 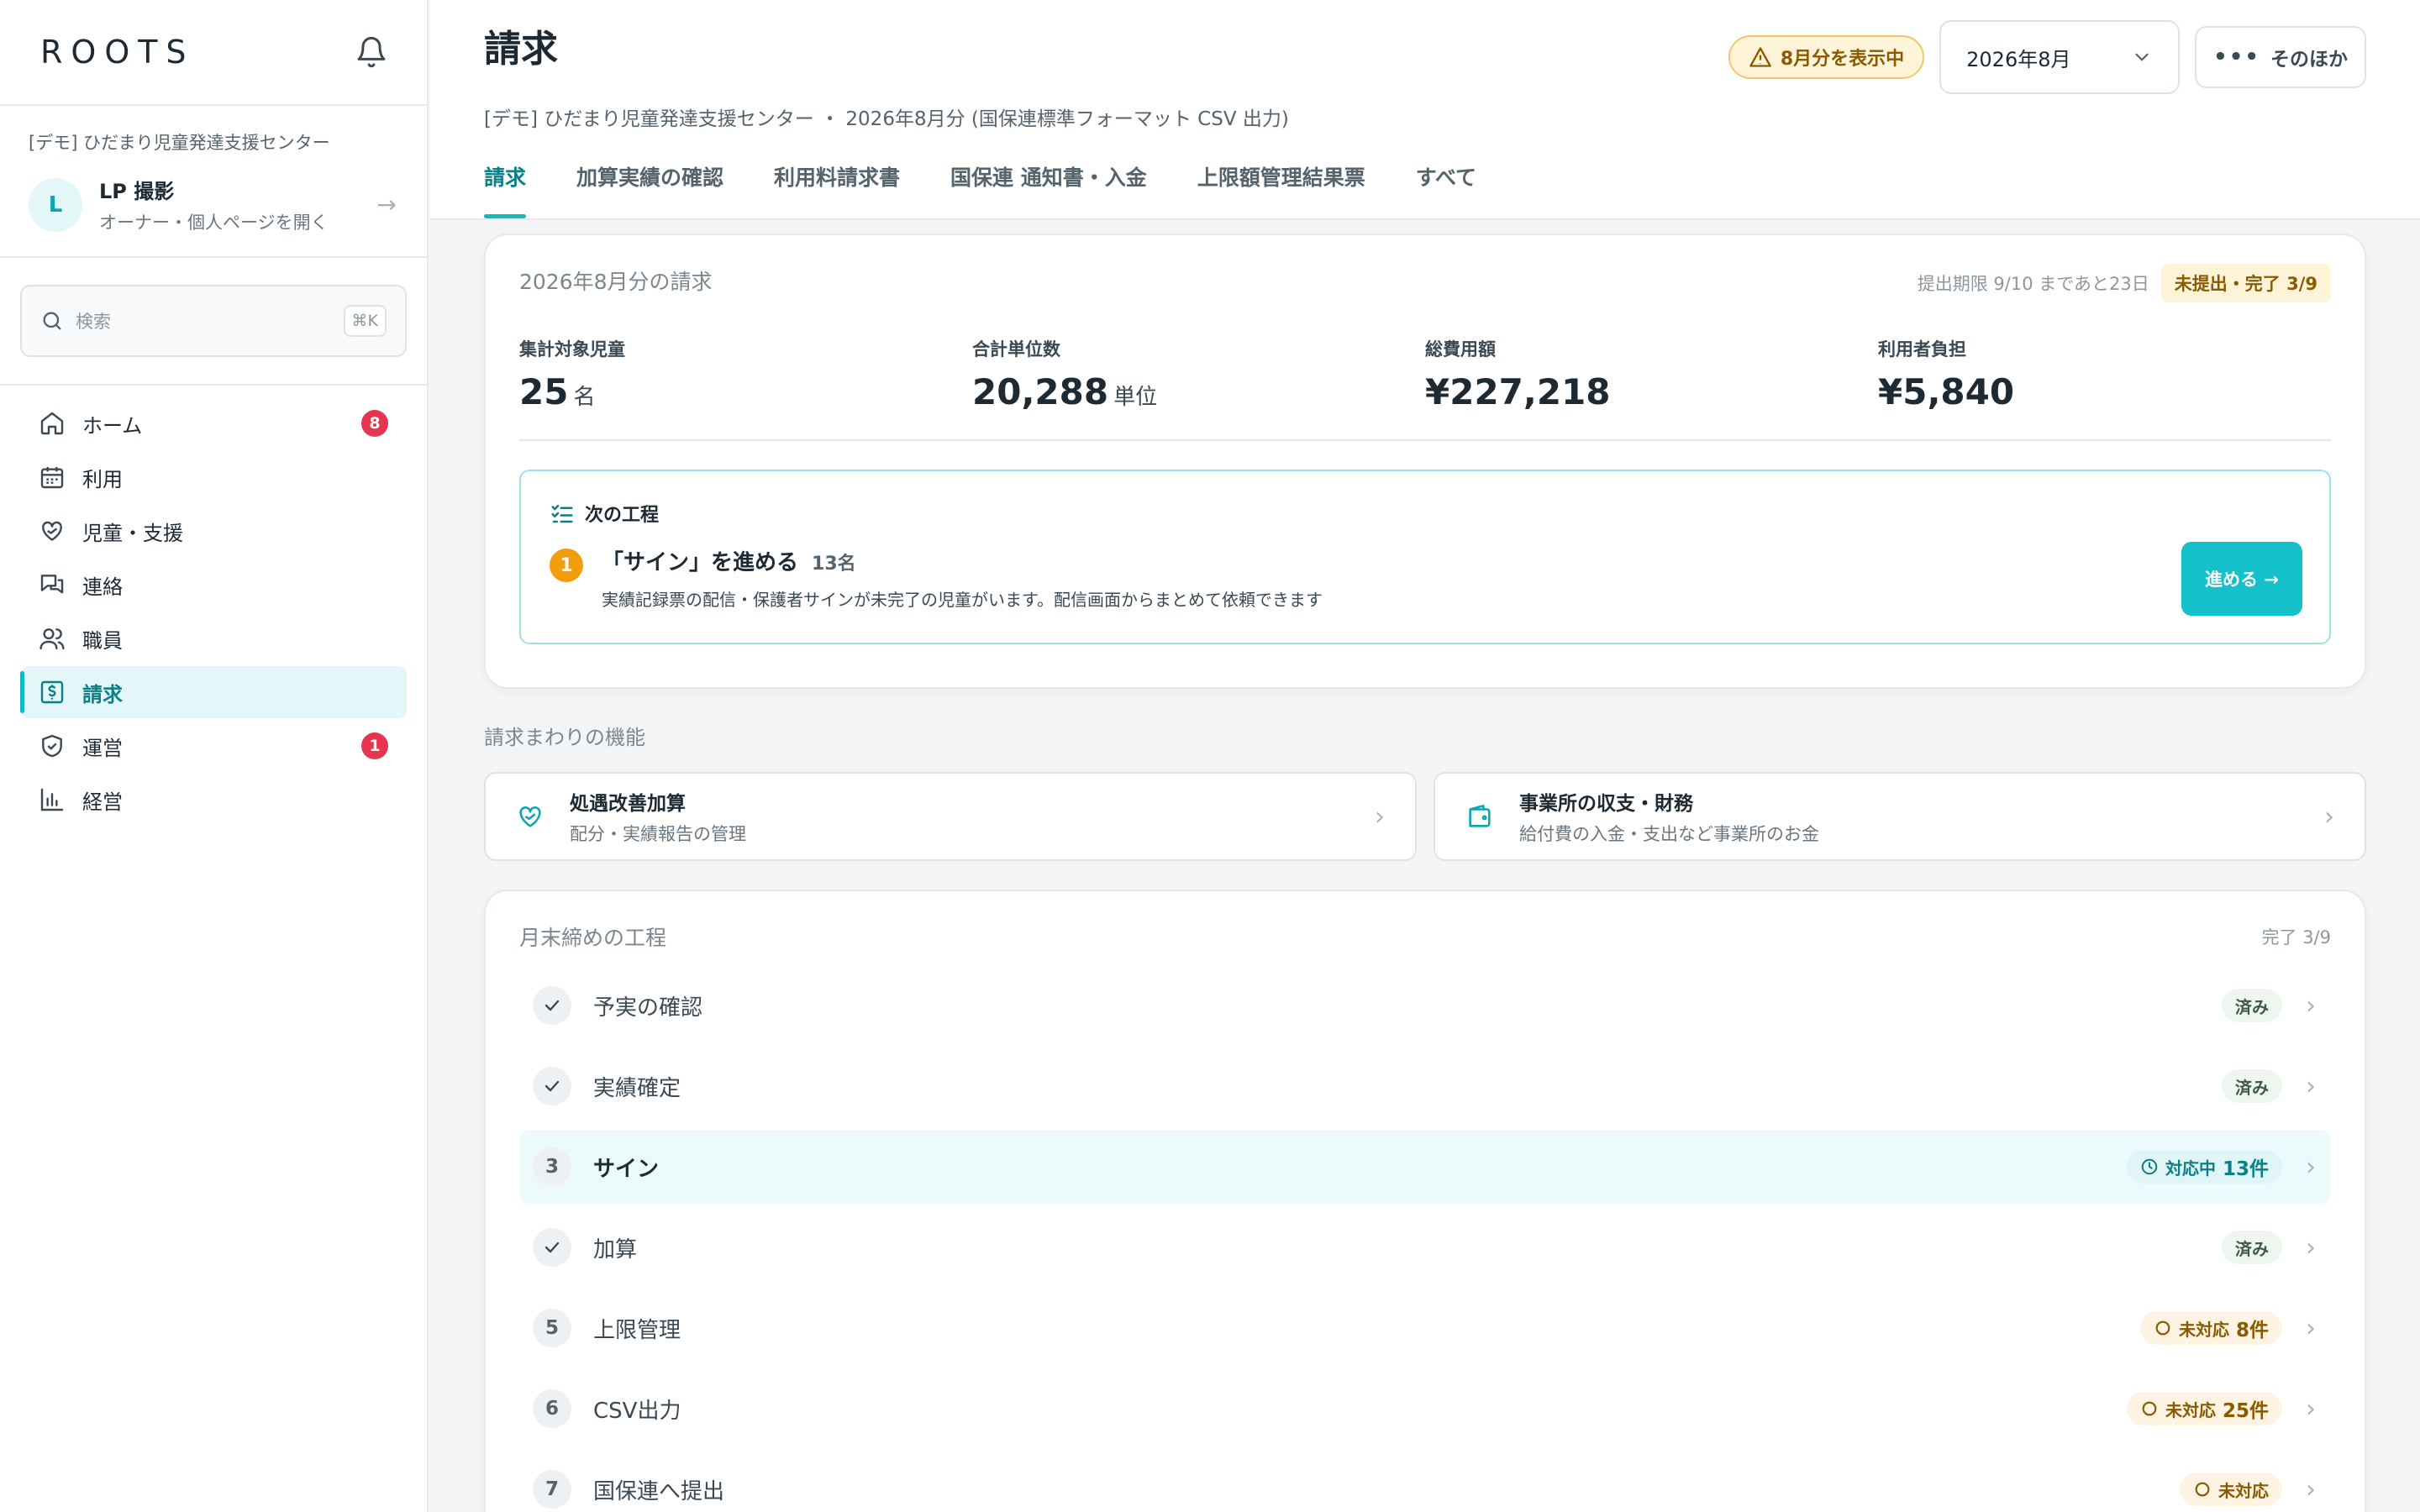 I want to click on notification-badge: 8, so click(x=374, y=423).